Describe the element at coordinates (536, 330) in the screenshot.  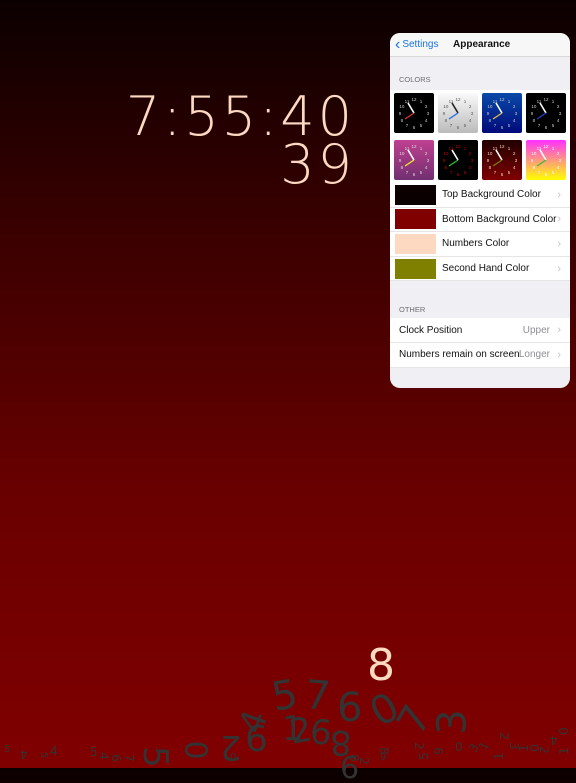
I see `row-value: Upper` at that location.